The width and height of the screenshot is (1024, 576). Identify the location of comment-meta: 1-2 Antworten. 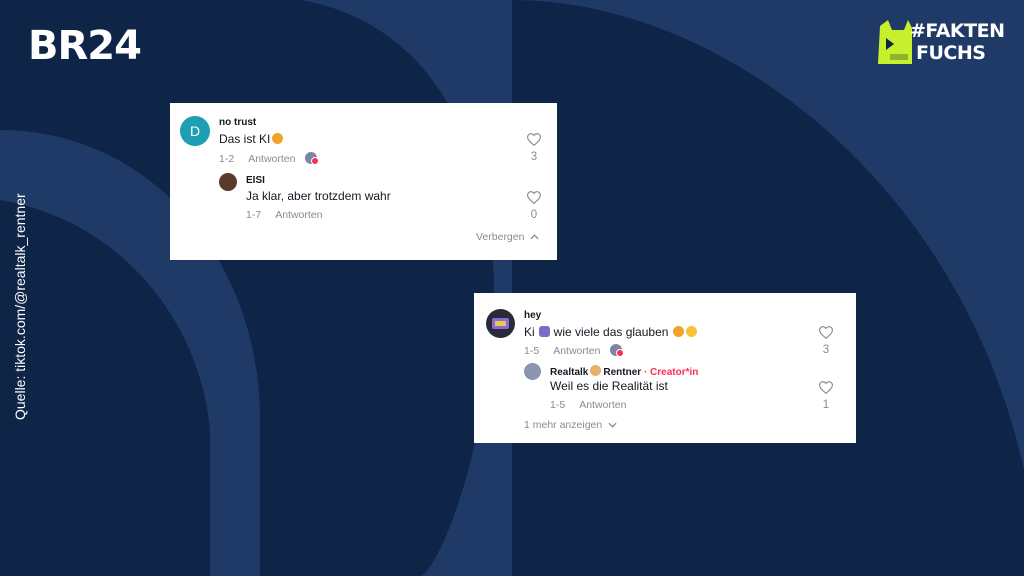
(269, 158).